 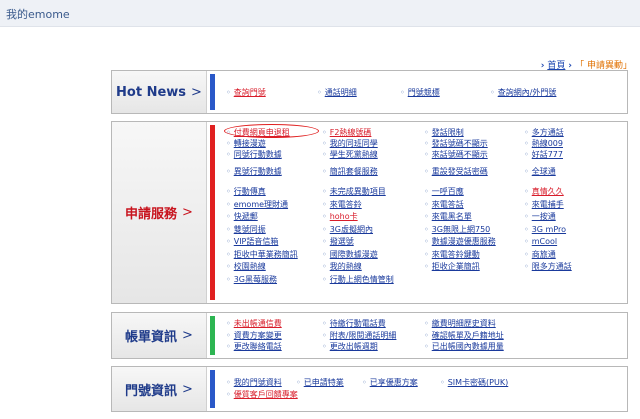 I want to click on apply-service-link: ◦ 多方通話, so click(x=544, y=132).